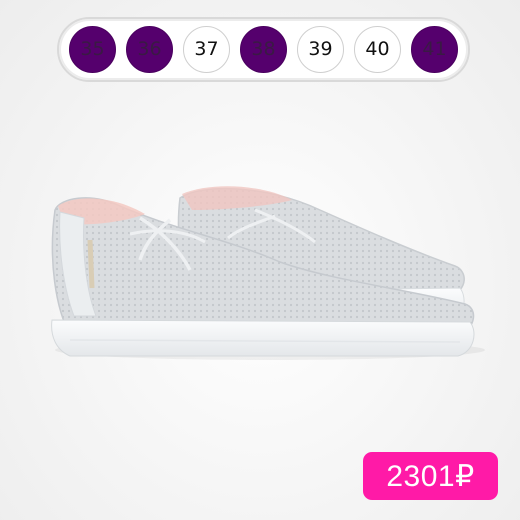 Image resolution: width=520 pixels, height=520 pixels. I want to click on size-option-36: 36, so click(149, 49).